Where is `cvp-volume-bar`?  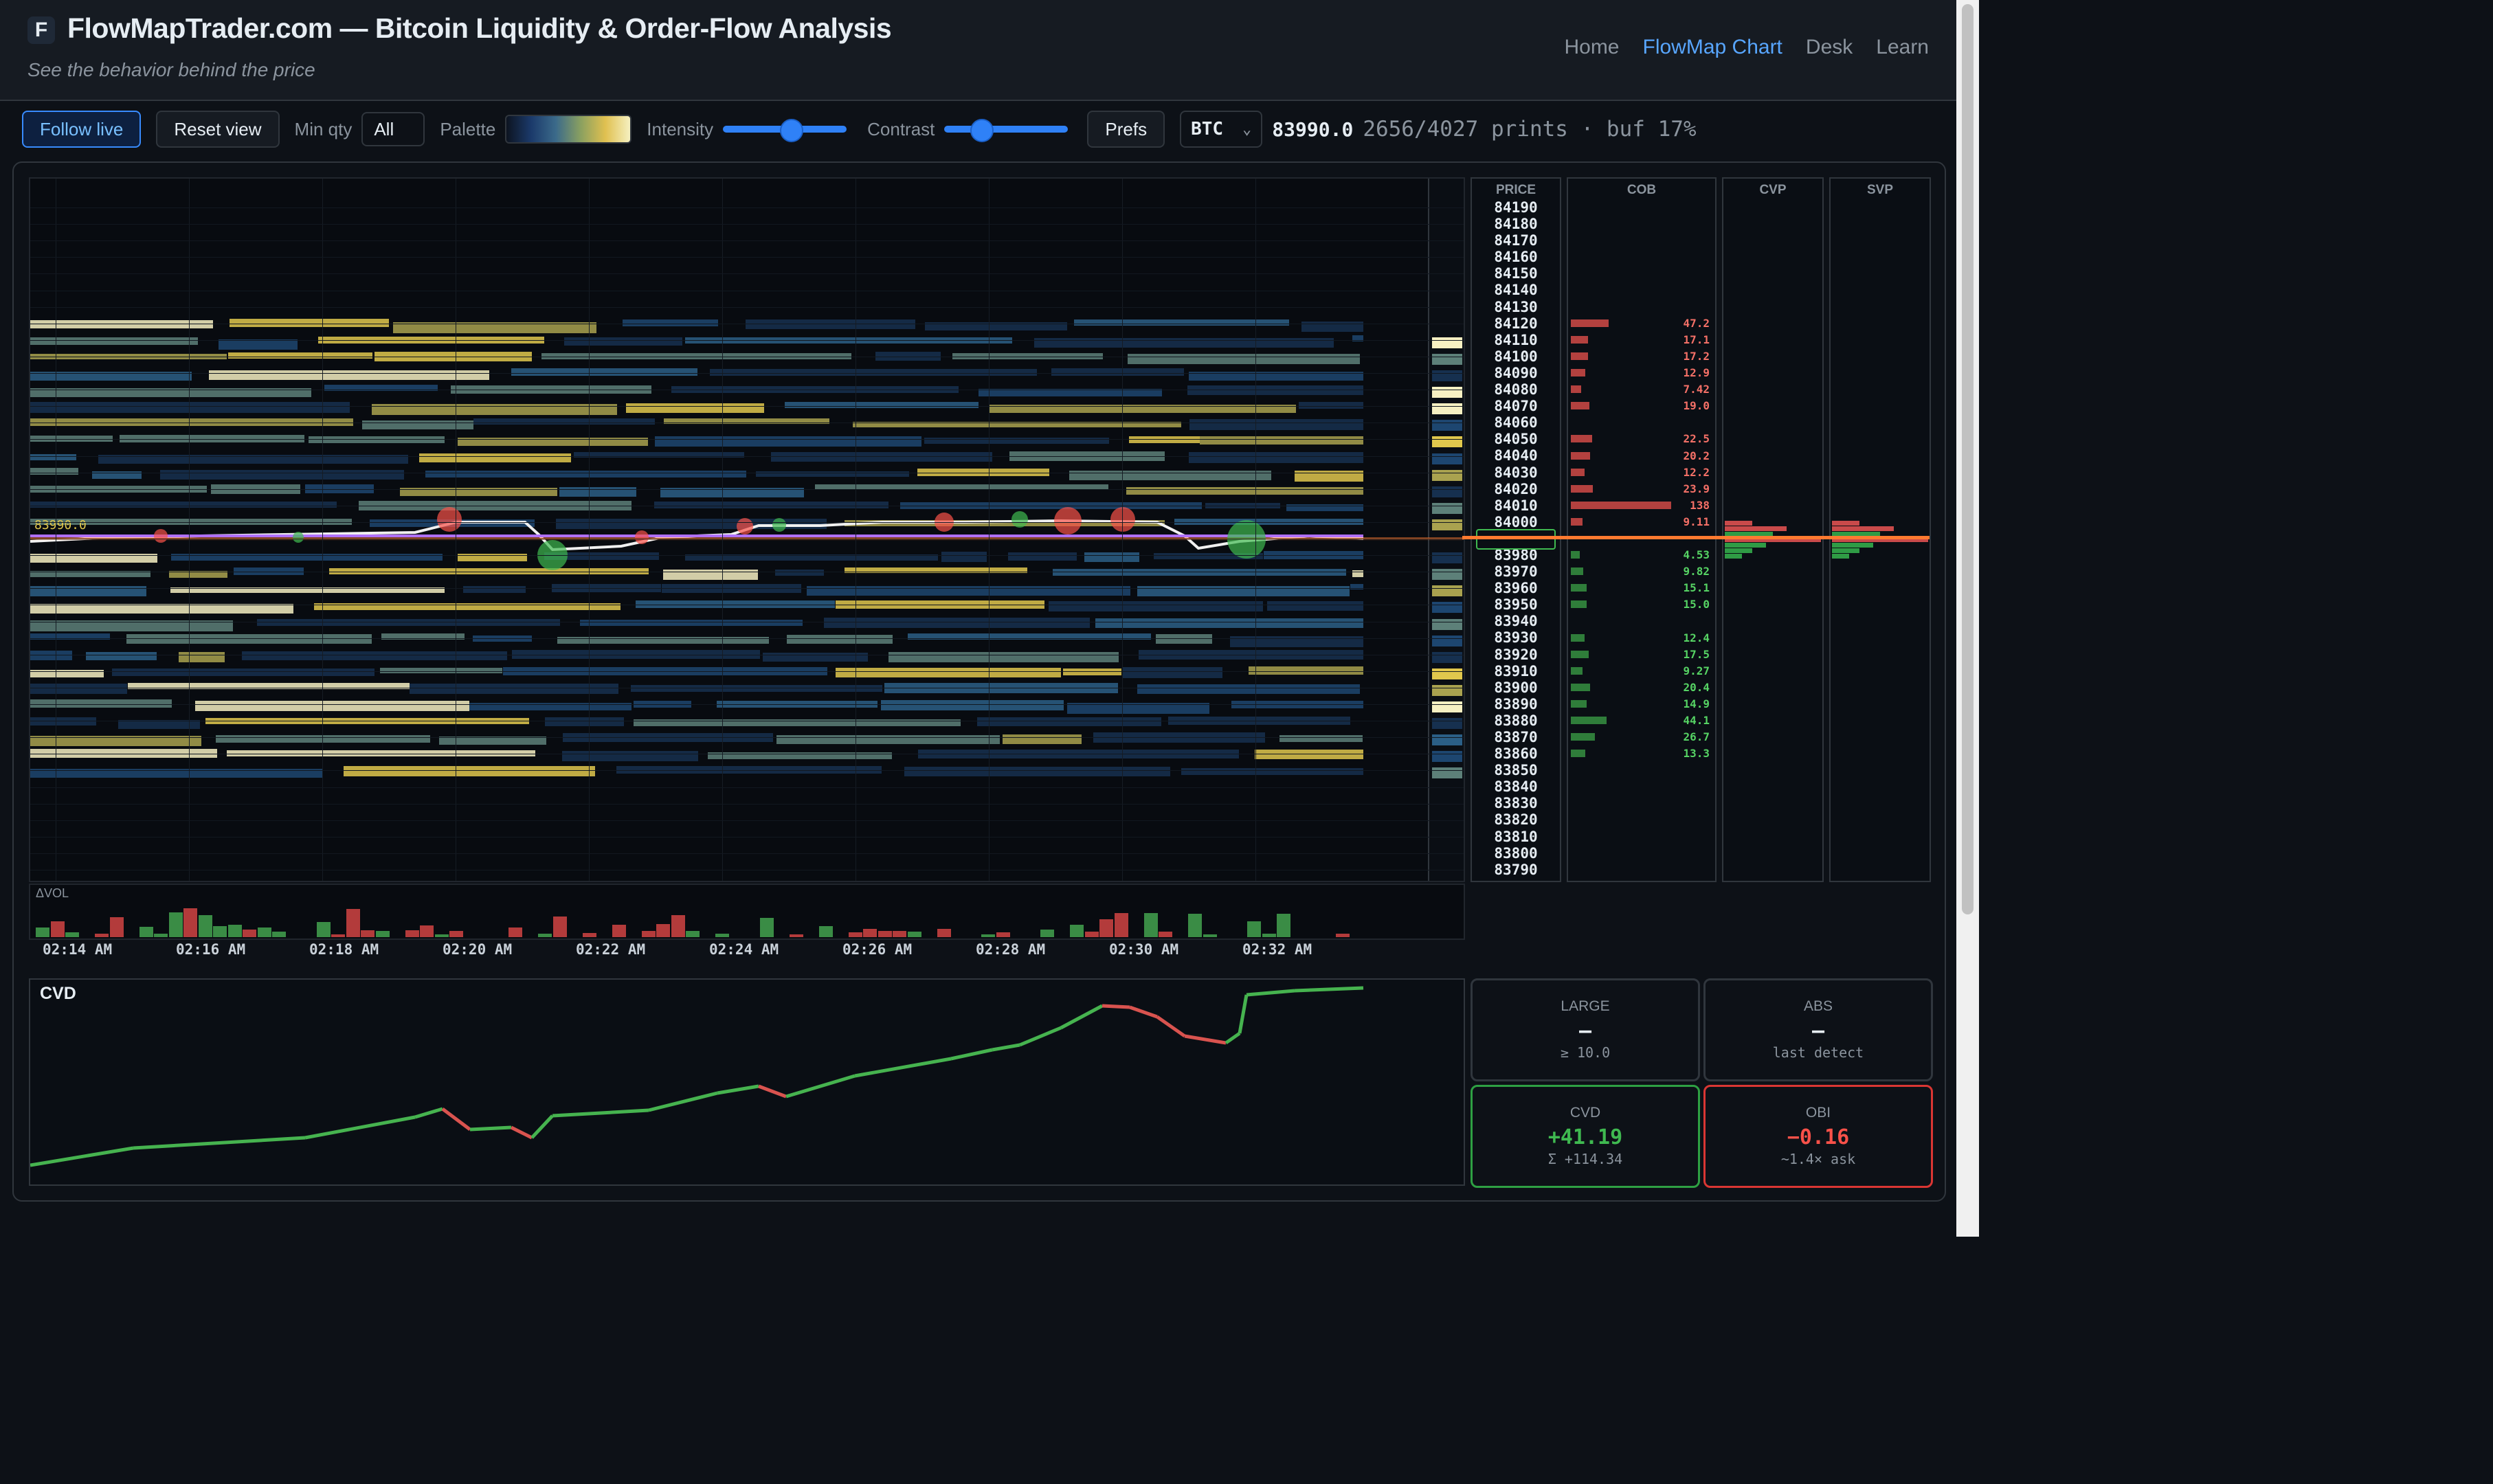 cvp-volume-bar is located at coordinates (1738, 550).